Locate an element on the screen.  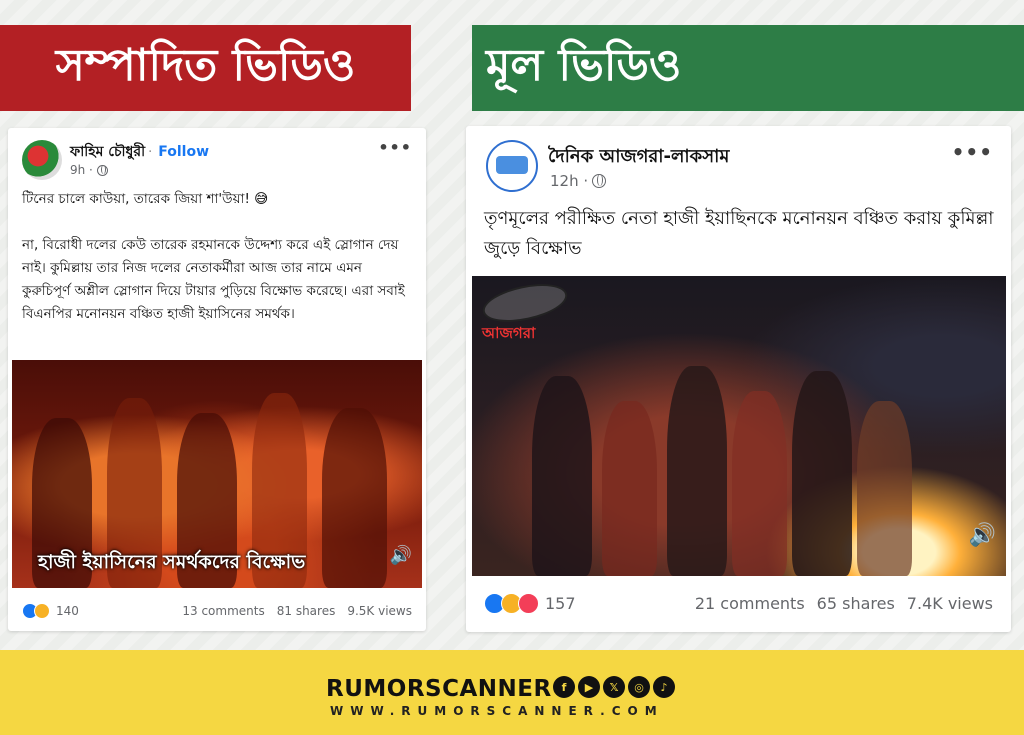
page-logo is located at coordinates (512, 165).